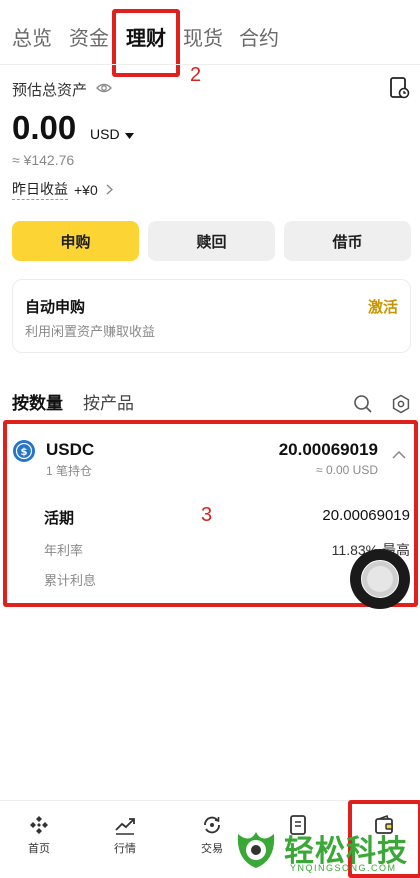 The height and width of the screenshot is (878, 420). What do you see at coordinates (203, 39) in the screenshot?
I see `tab-spot: 现货` at bounding box center [203, 39].